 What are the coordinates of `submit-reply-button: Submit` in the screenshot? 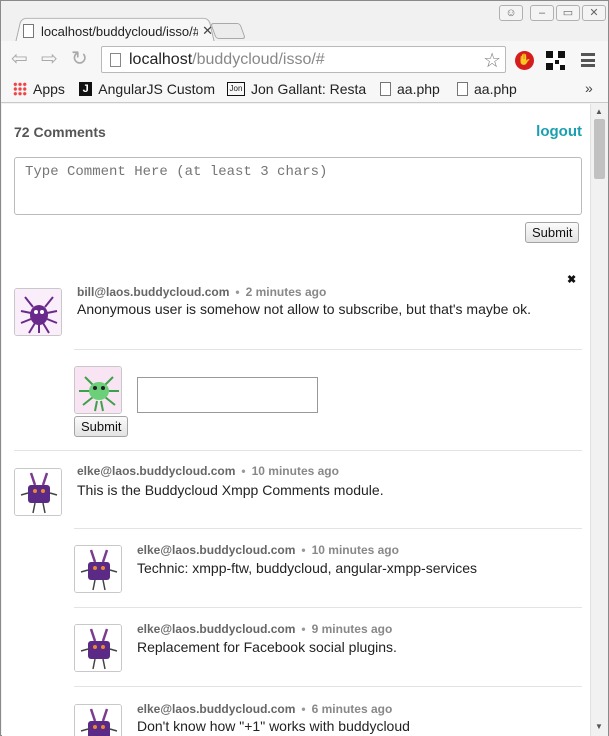 It's located at (101, 426).